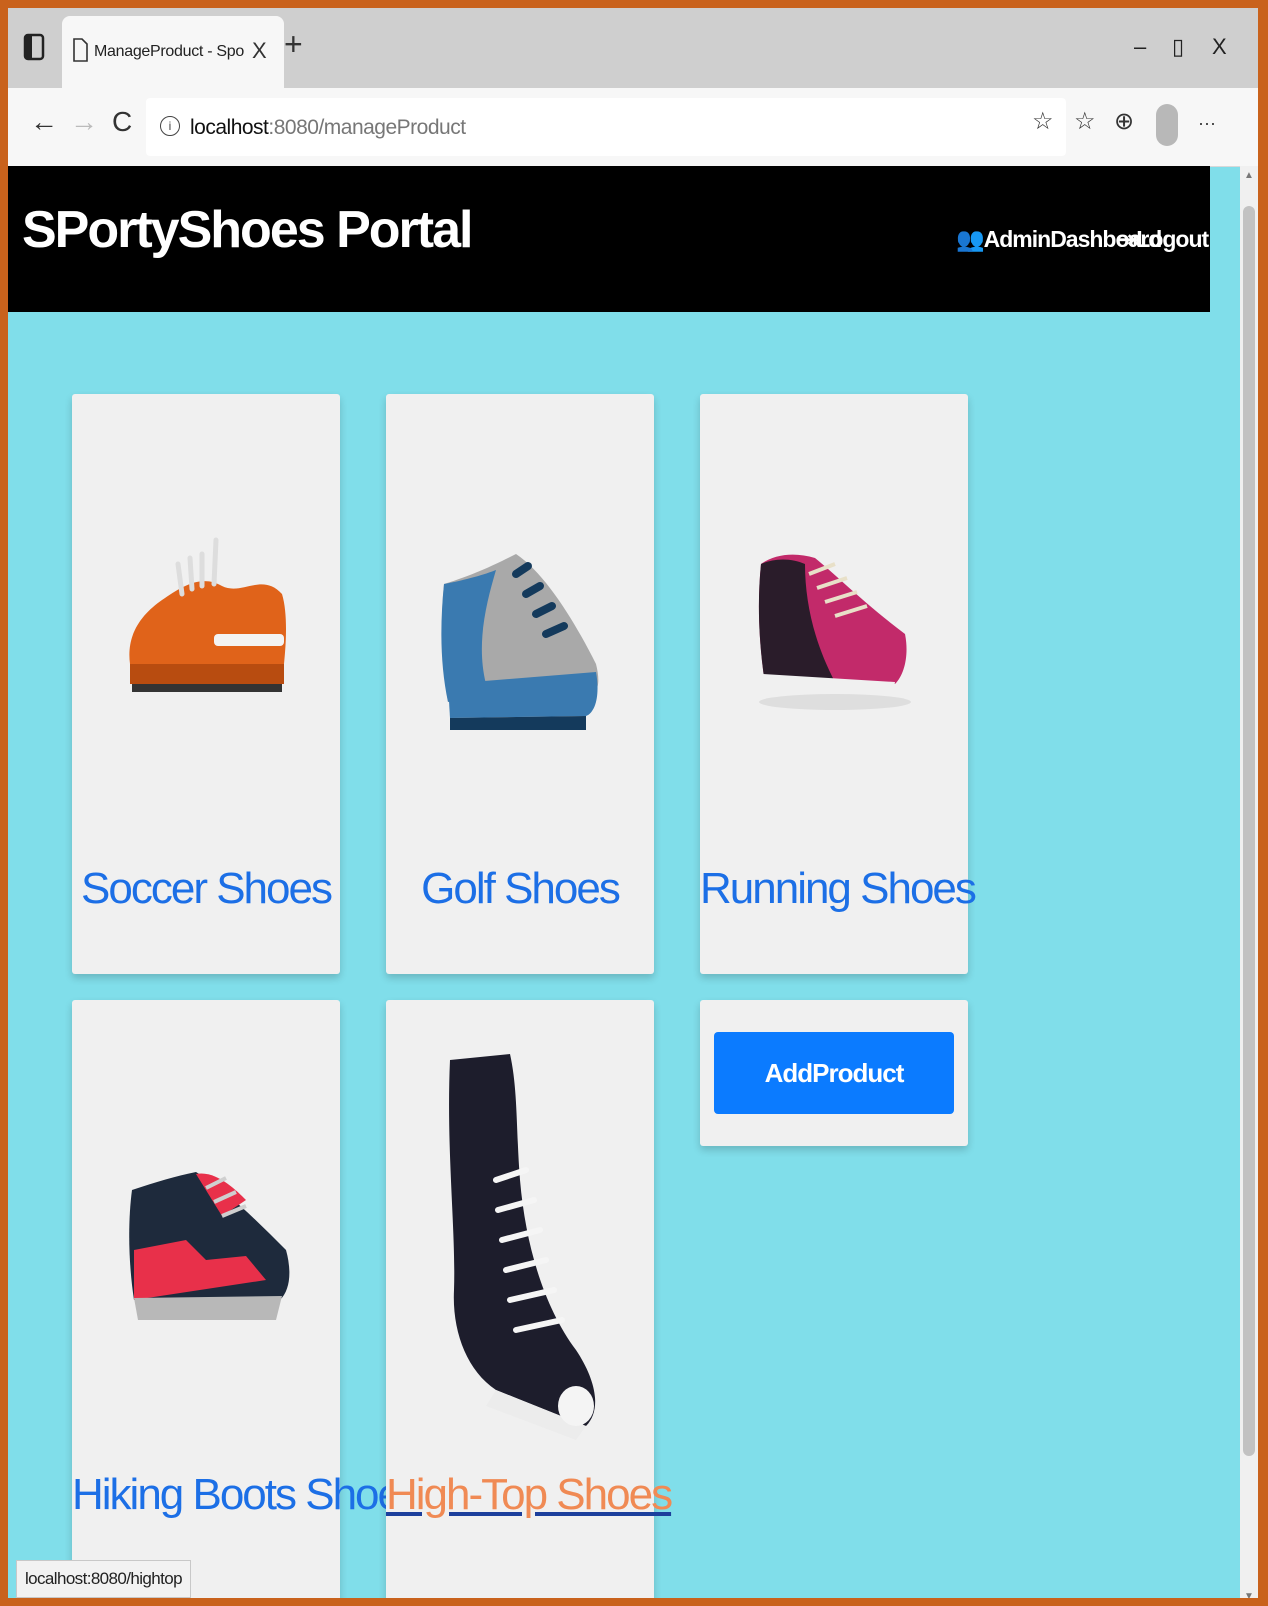  I want to click on soccer-shoe-image, so click(207, 614).